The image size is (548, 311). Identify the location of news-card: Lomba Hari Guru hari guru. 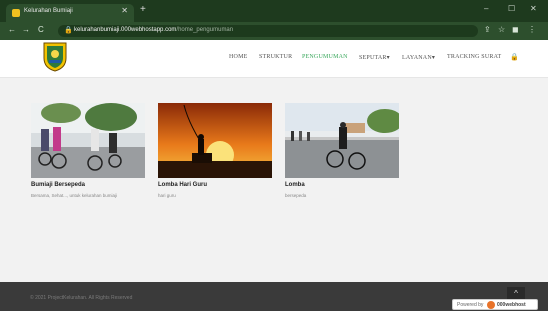
(215, 150).